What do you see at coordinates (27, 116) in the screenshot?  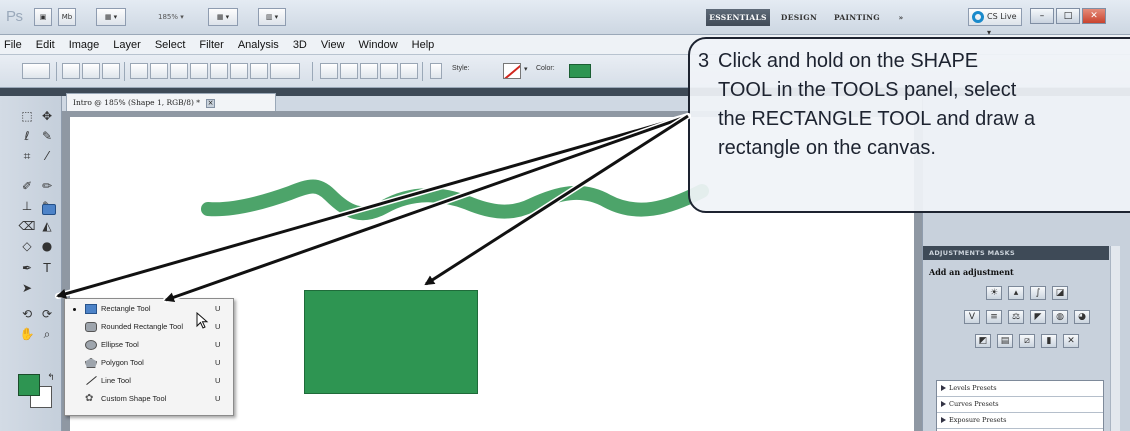 I see `marquee-tool-icon: ⬚` at bounding box center [27, 116].